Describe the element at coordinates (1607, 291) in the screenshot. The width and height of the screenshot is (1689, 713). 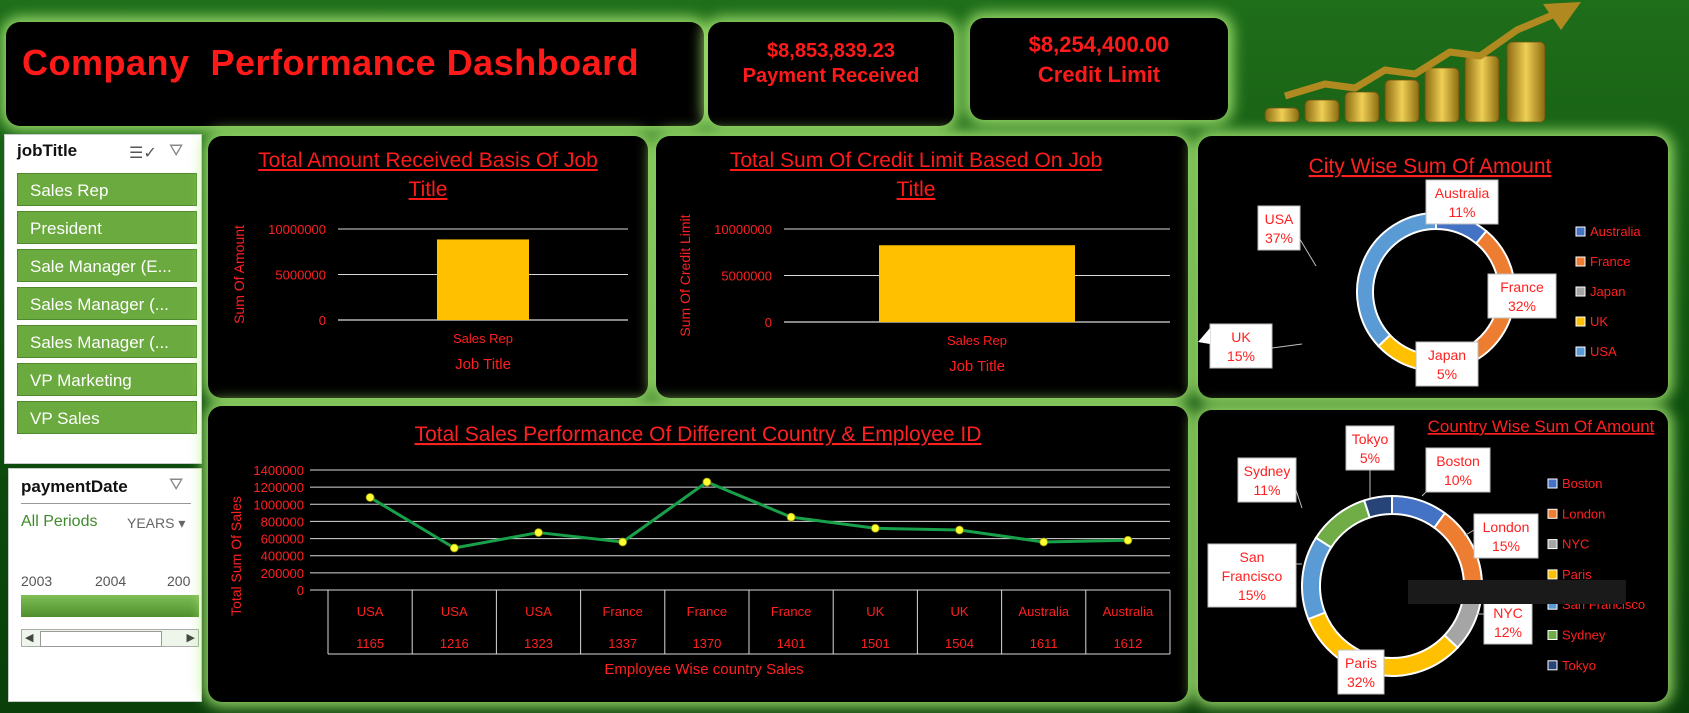
I see `legend-label: Japan` at that location.